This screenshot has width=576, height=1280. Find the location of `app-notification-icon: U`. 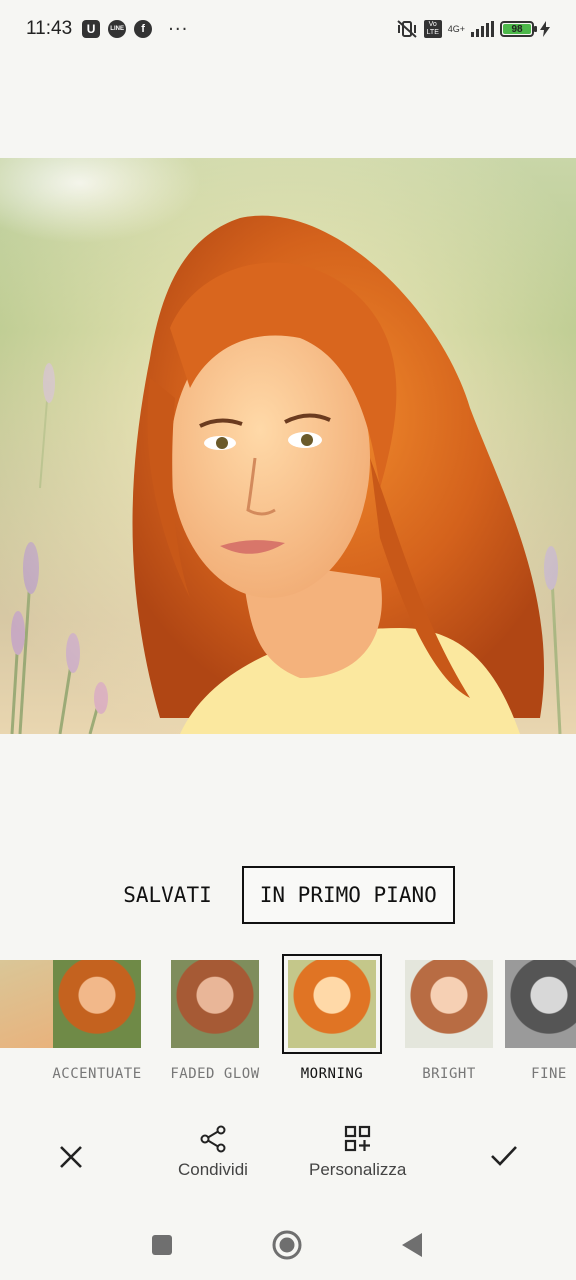

app-notification-icon: U is located at coordinates (91, 29).